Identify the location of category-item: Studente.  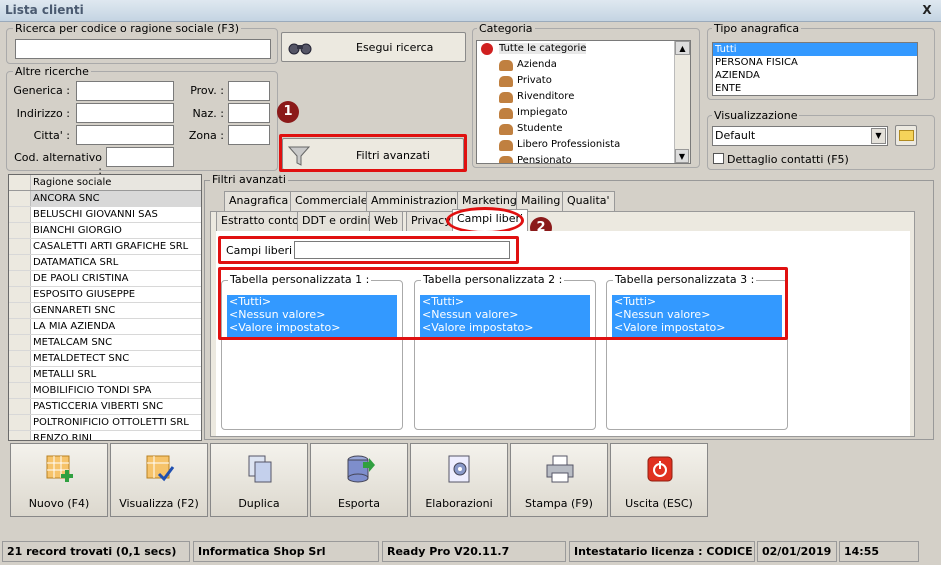
(576, 129).